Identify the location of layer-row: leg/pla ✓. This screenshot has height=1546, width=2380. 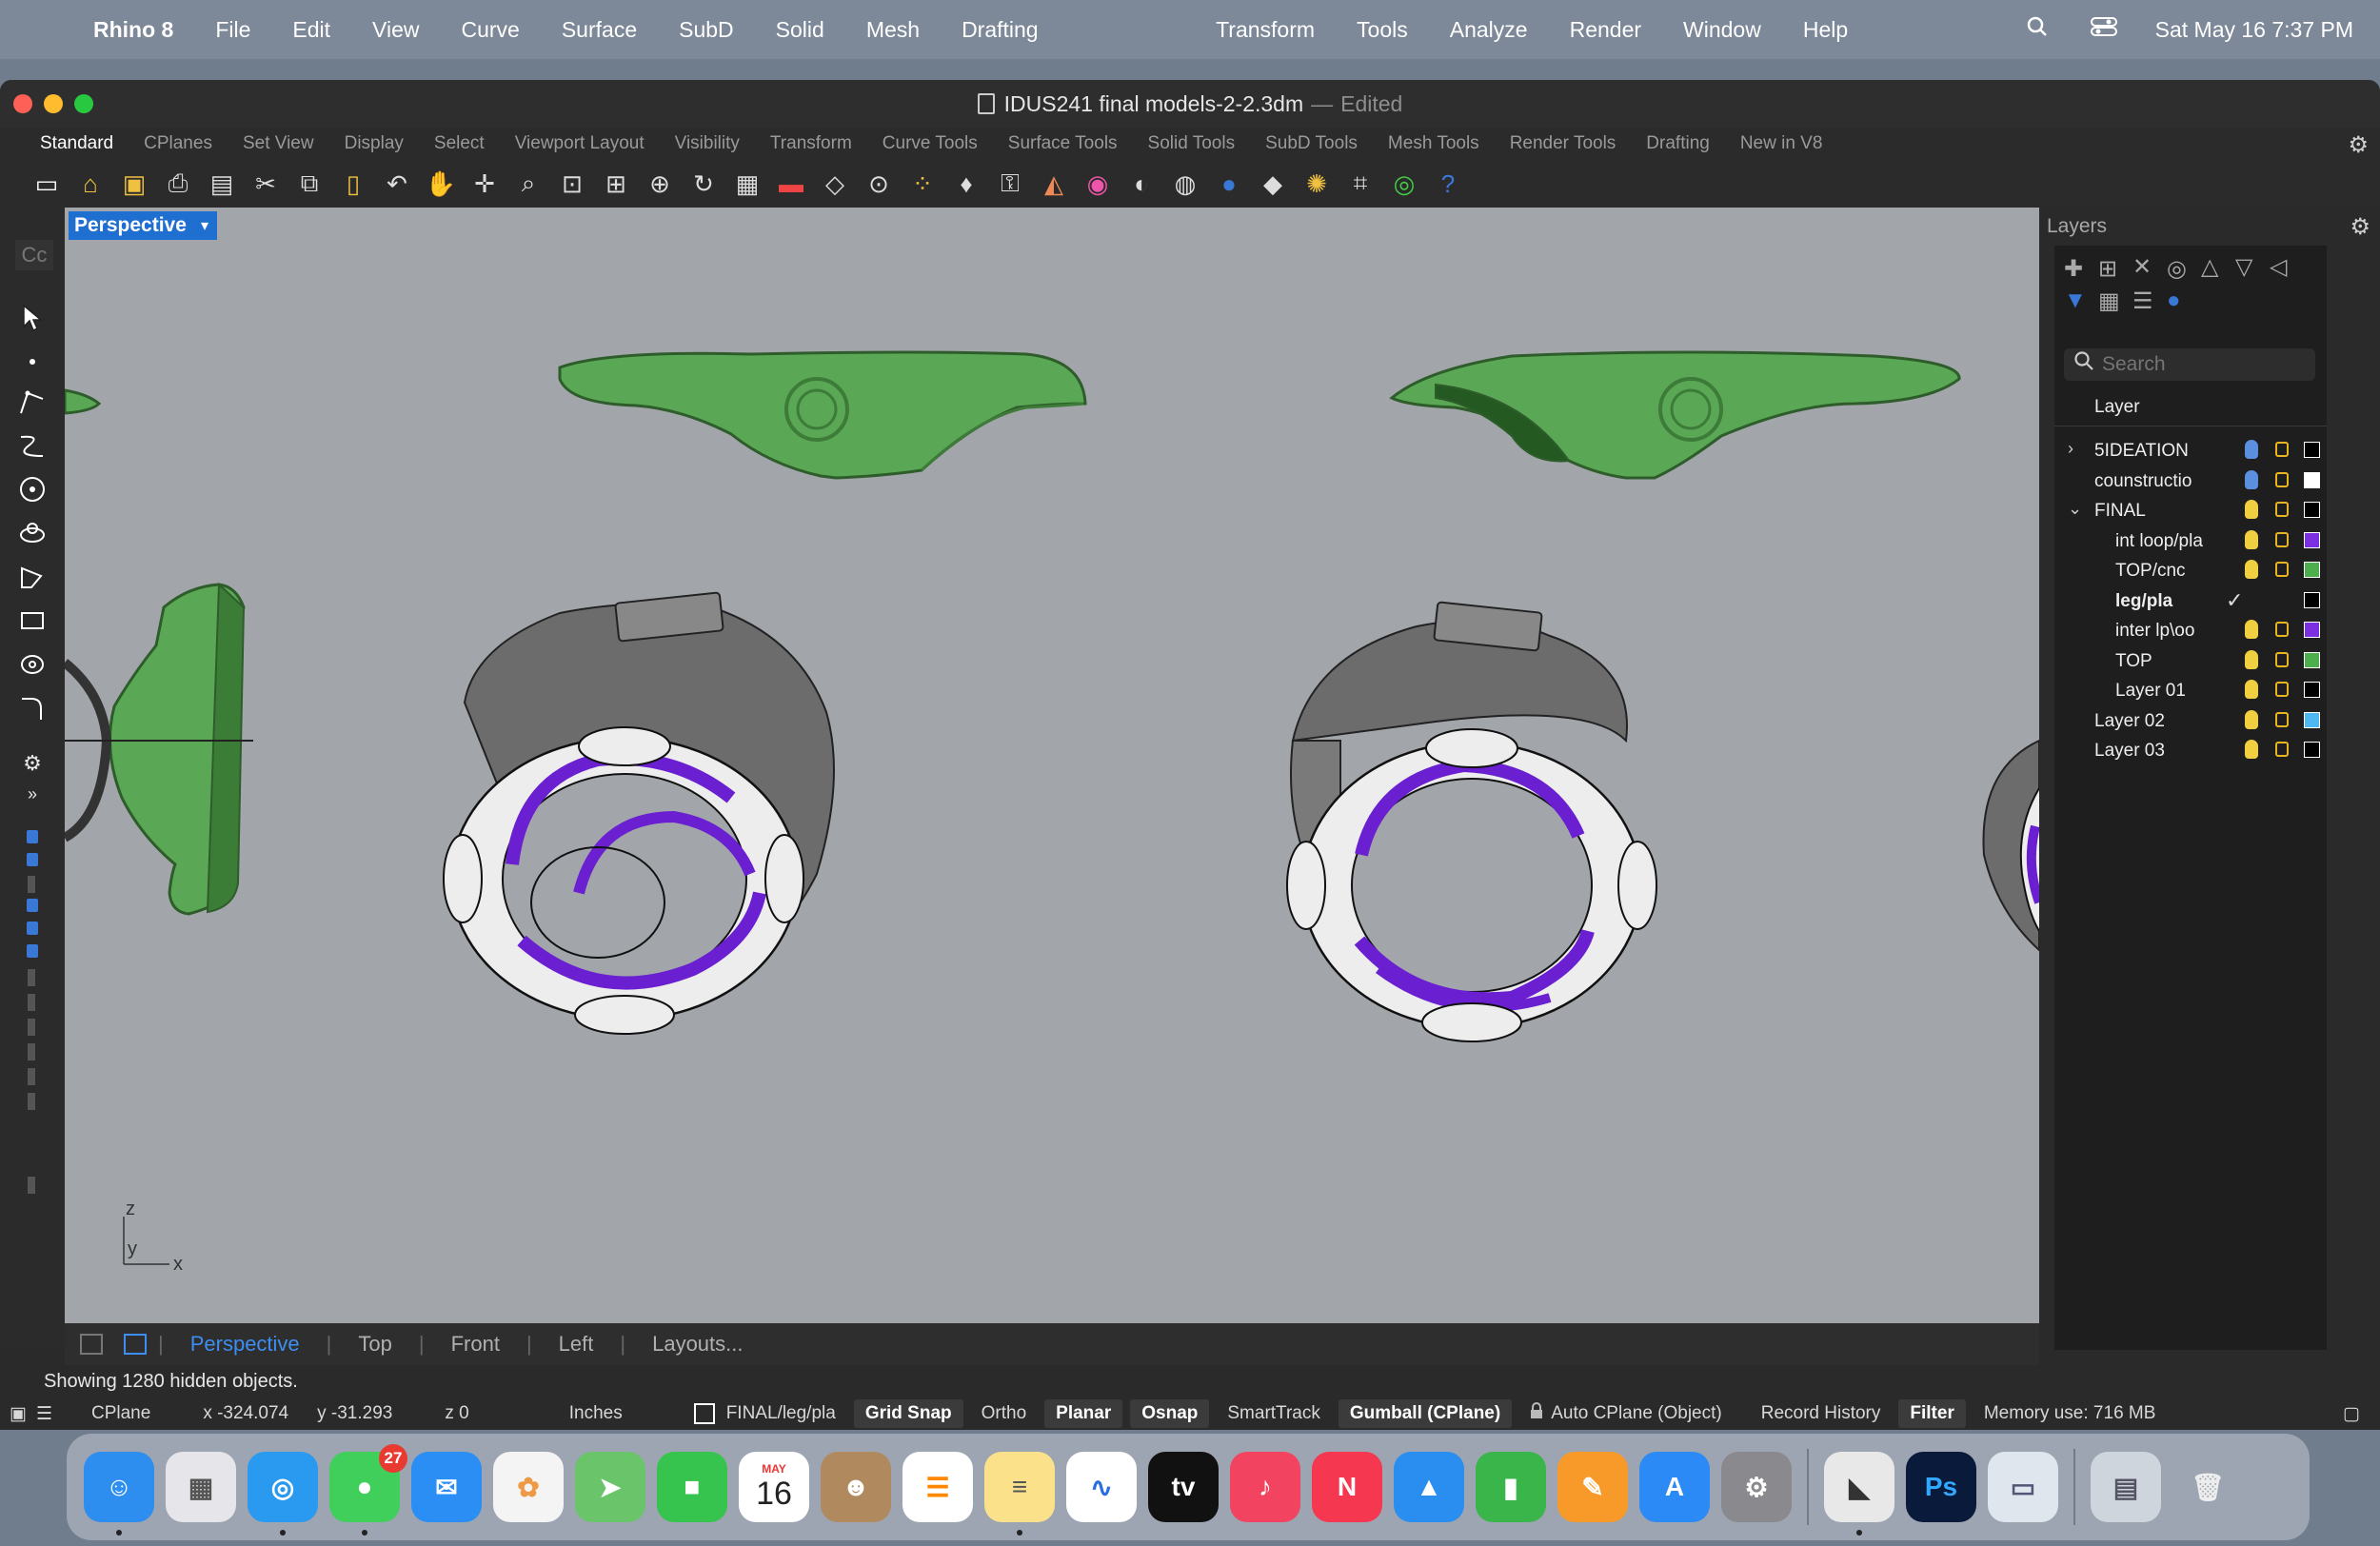
(2190, 601).